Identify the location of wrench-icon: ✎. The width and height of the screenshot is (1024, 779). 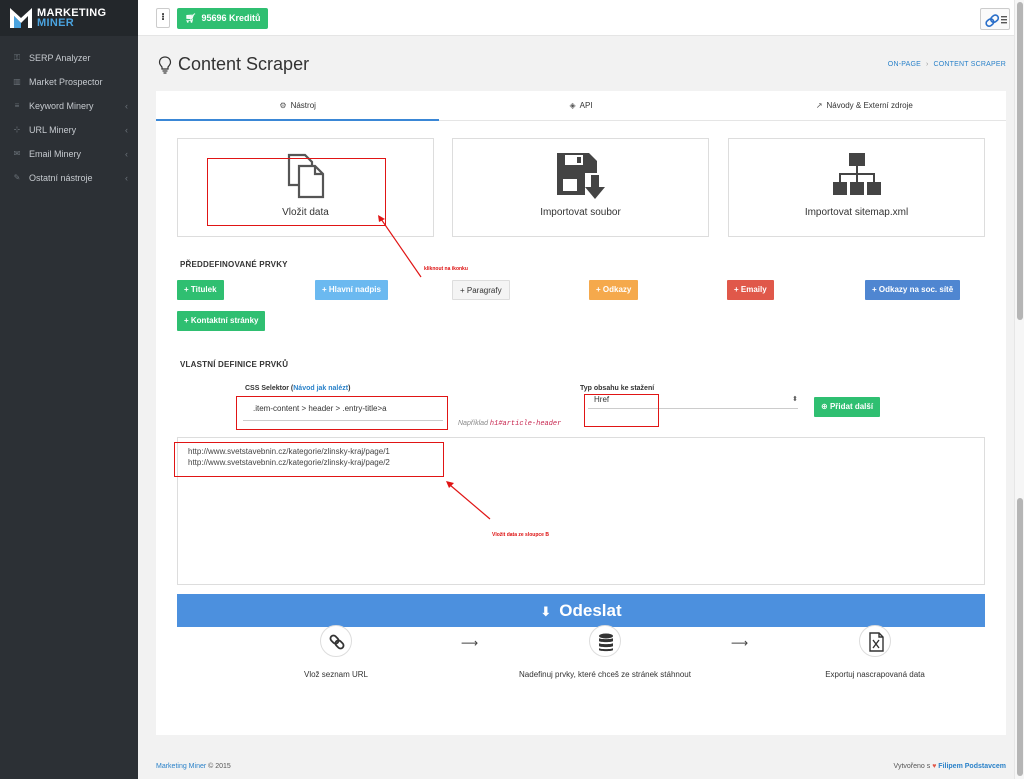
(17, 177).